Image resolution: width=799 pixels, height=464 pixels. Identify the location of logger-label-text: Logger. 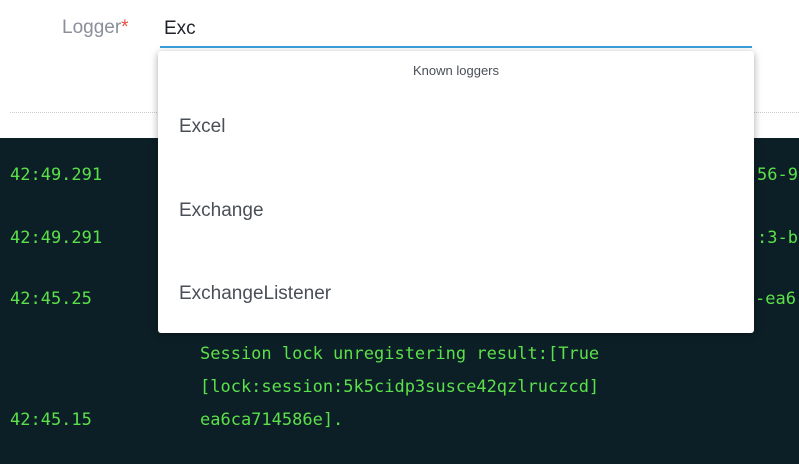
(92, 27).